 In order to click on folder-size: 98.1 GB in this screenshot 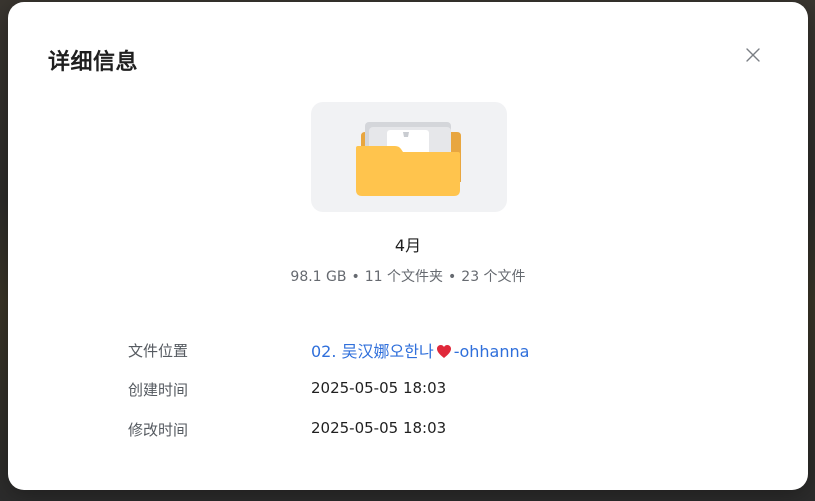, I will do `click(318, 277)`.